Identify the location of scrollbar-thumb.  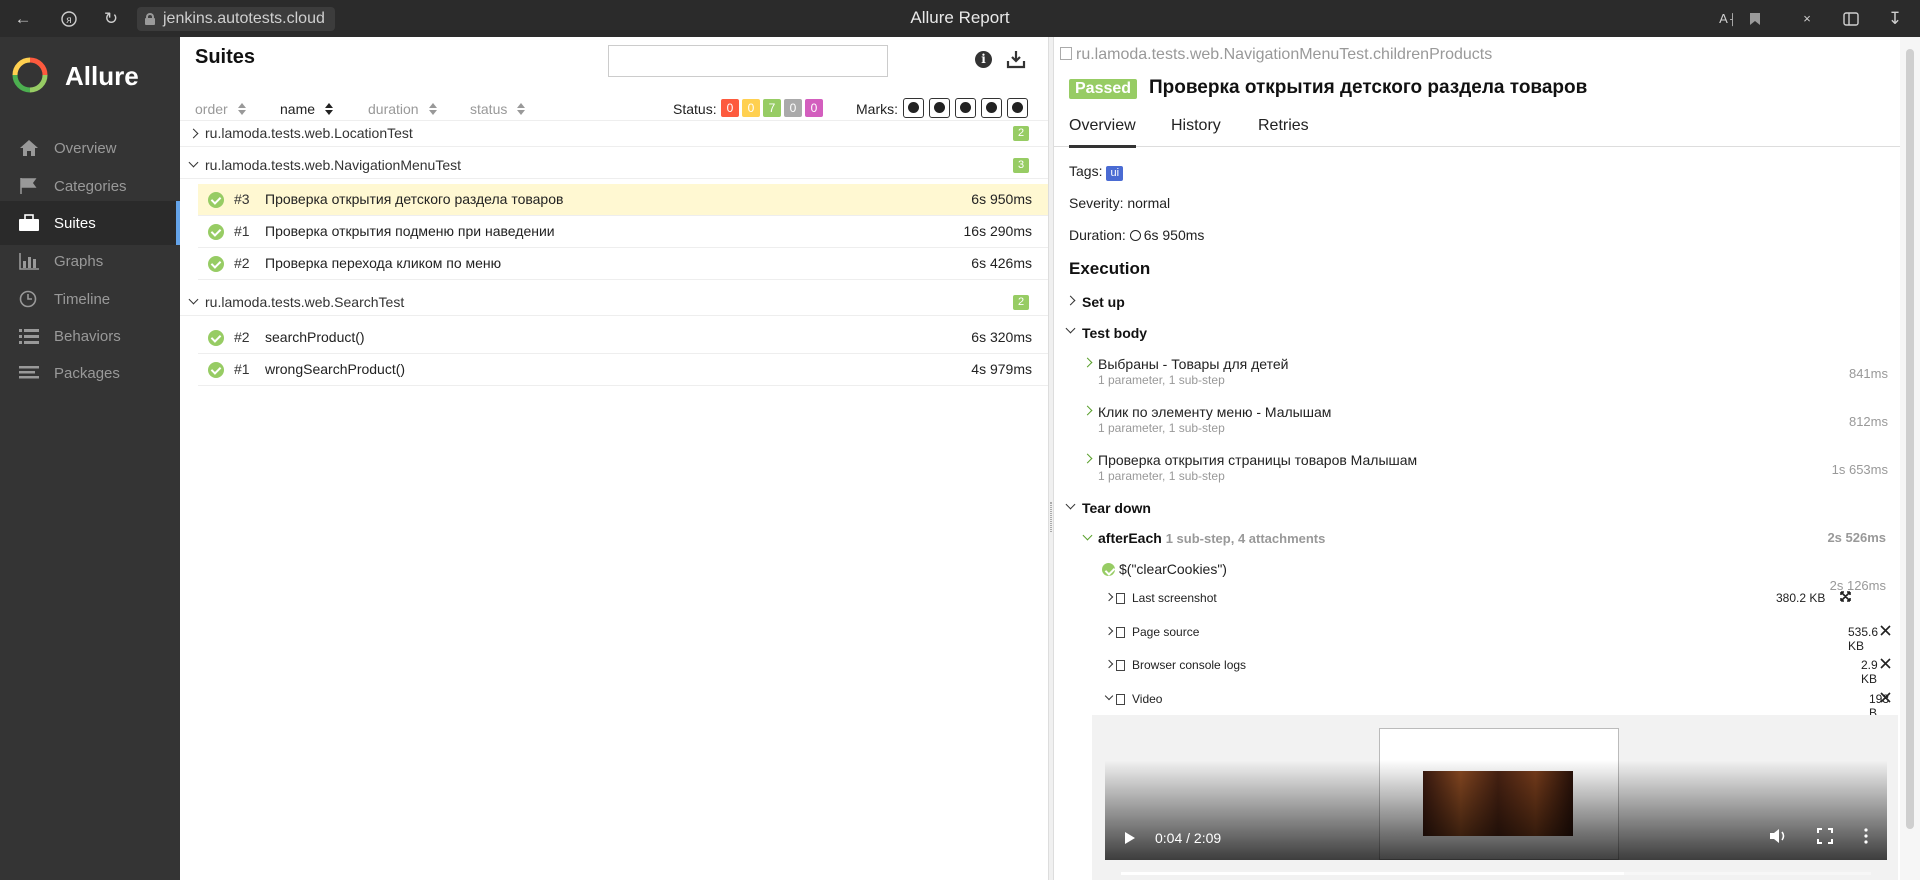
(1910, 439).